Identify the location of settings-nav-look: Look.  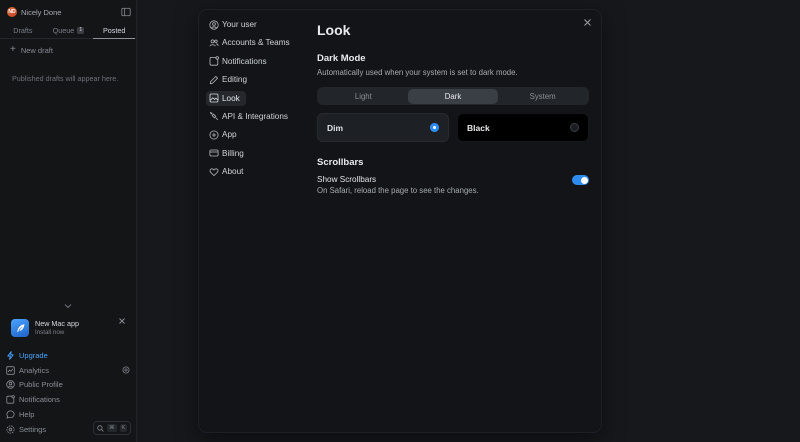
(226, 98).